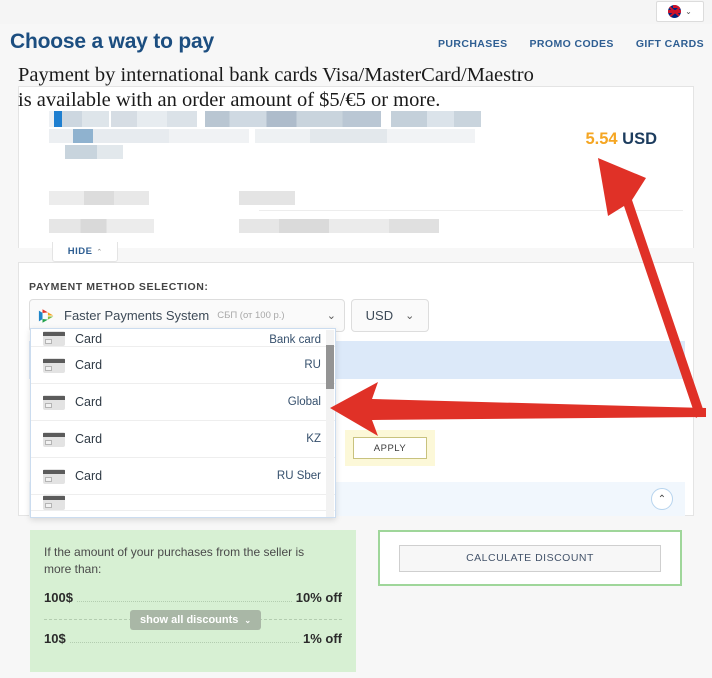  I want to click on show-all-discounts-button: show all discounts ⌄, so click(196, 620).